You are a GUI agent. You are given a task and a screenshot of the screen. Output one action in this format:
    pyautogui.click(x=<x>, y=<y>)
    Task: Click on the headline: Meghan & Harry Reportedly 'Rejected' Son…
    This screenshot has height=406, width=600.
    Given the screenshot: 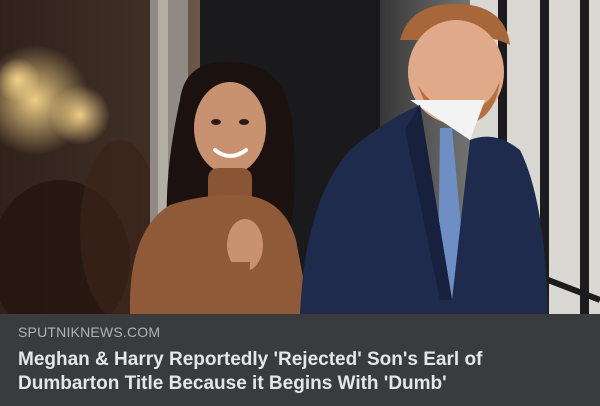 What is the action you would take?
    pyautogui.click(x=300, y=372)
    